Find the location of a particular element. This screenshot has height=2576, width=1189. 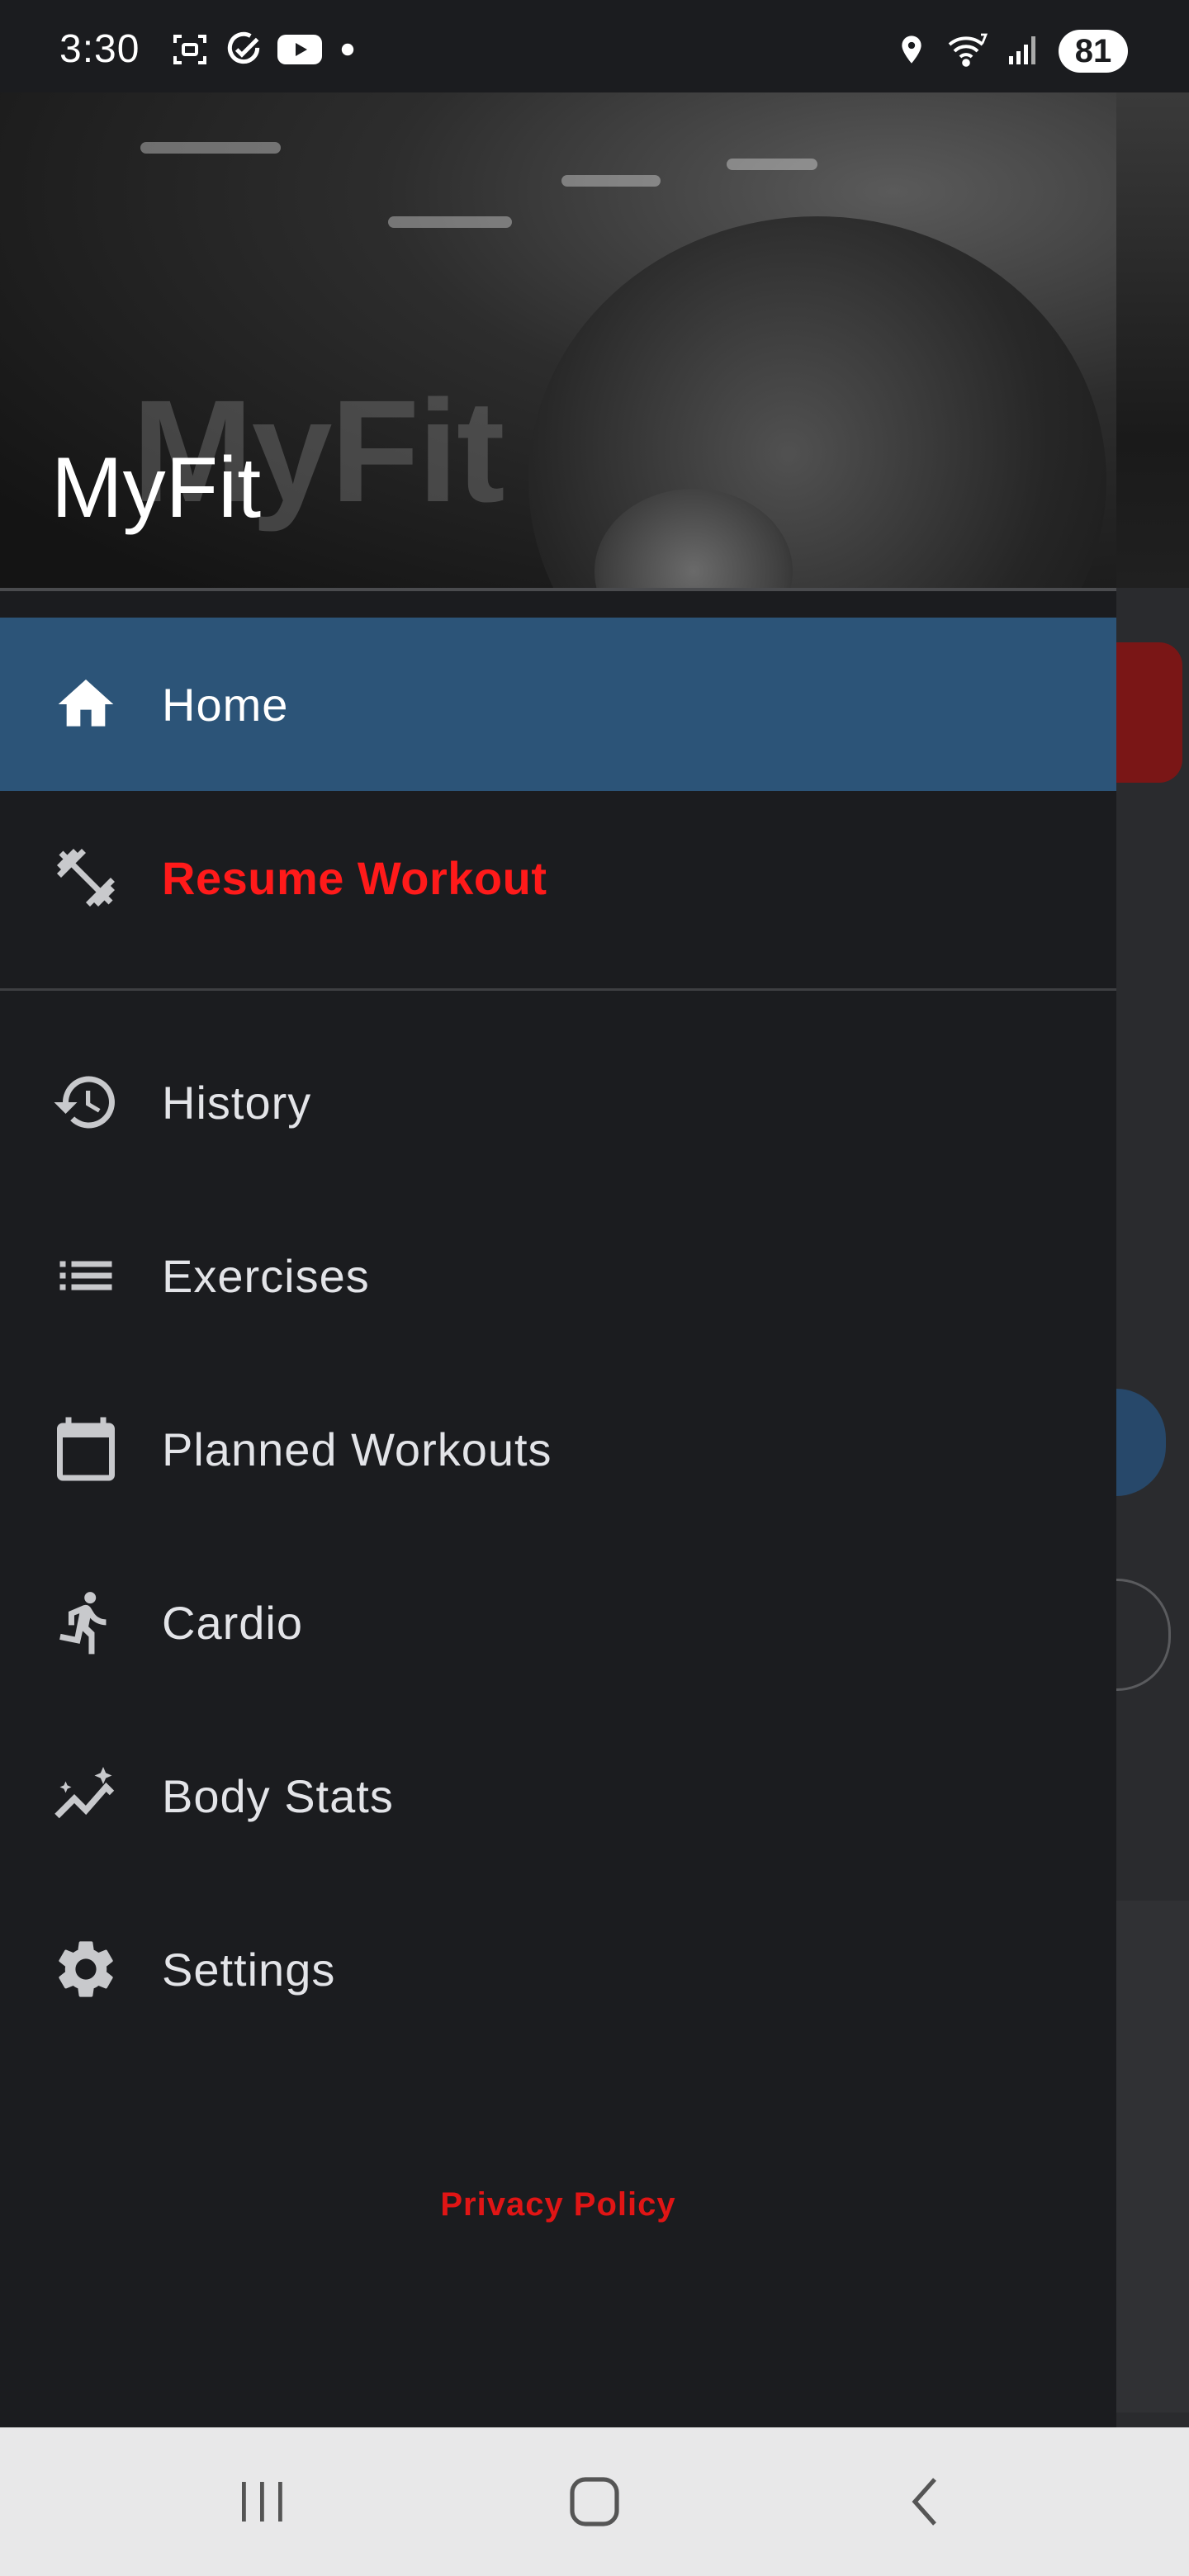

status-bar: 3:30 81 is located at coordinates (594, 46).